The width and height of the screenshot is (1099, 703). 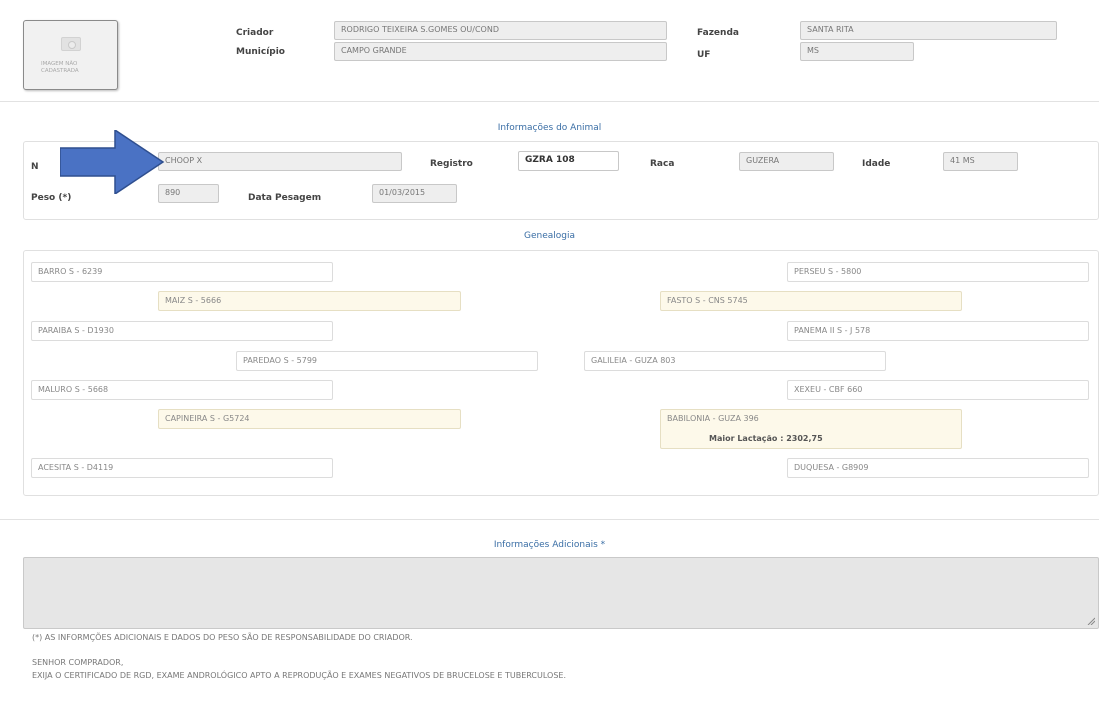 I want to click on genealogy-dam: GALILEIA - GUZA 803, so click(x=735, y=361).